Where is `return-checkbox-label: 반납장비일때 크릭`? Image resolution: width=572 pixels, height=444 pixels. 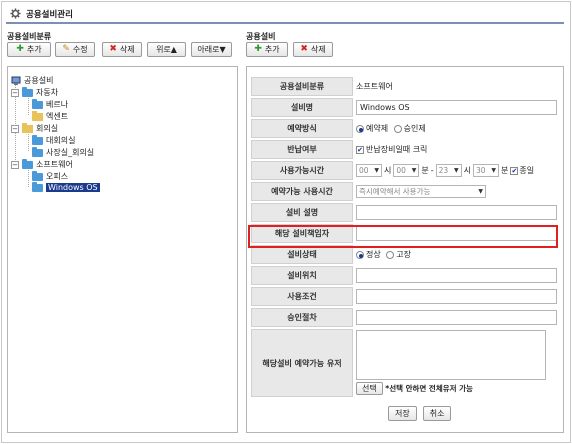
return-checkbox-label: 반납장비일때 크릭 is located at coordinates (397, 149).